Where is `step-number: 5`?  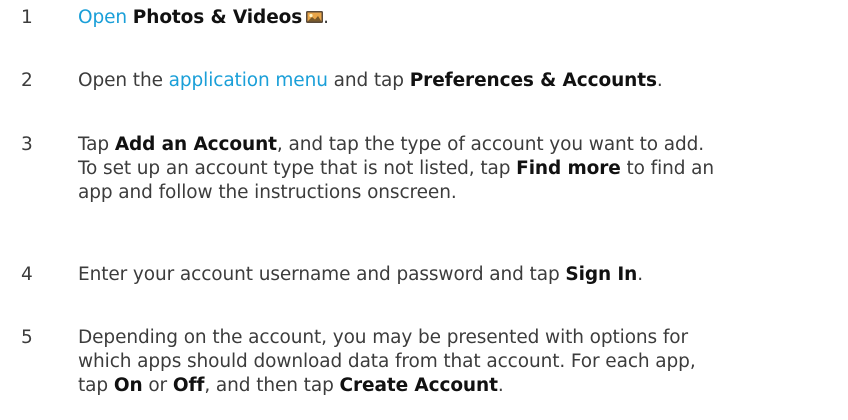 step-number: 5 is located at coordinates (27, 337).